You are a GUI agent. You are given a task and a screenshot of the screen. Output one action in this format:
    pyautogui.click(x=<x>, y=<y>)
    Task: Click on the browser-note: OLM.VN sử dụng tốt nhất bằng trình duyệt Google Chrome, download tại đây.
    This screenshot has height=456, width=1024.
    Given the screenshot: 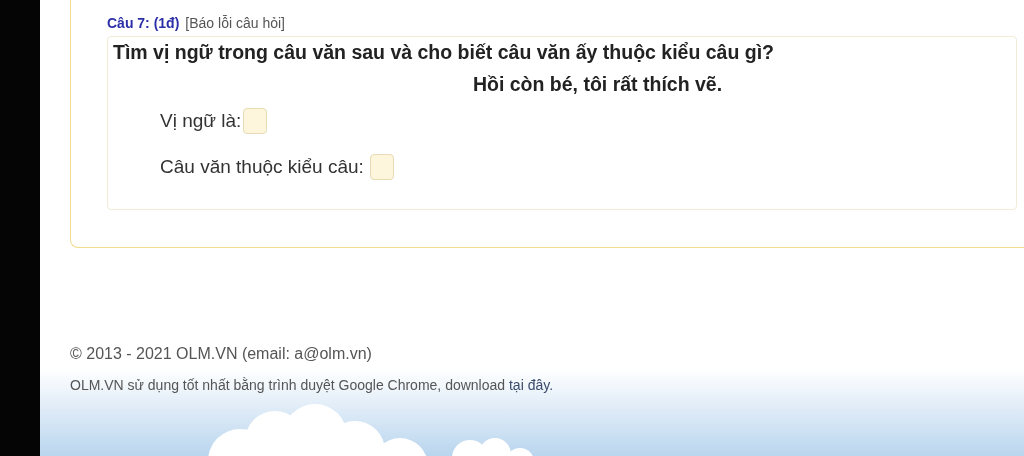 What is the action you would take?
    pyautogui.click(x=312, y=385)
    